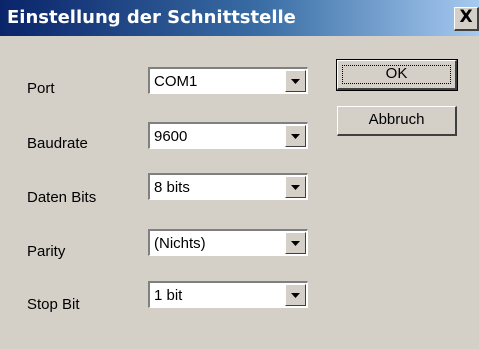 This screenshot has width=479, height=349. What do you see at coordinates (53, 304) in the screenshot?
I see `stopbit-label: Stop Bit` at bounding box center [53, 304].